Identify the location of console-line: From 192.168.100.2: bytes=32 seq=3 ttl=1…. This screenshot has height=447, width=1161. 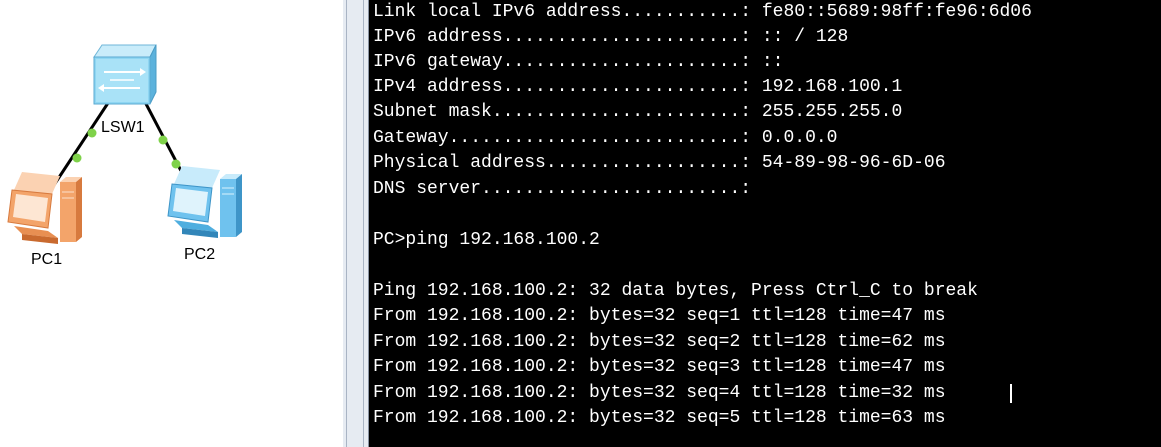
(659, 367).